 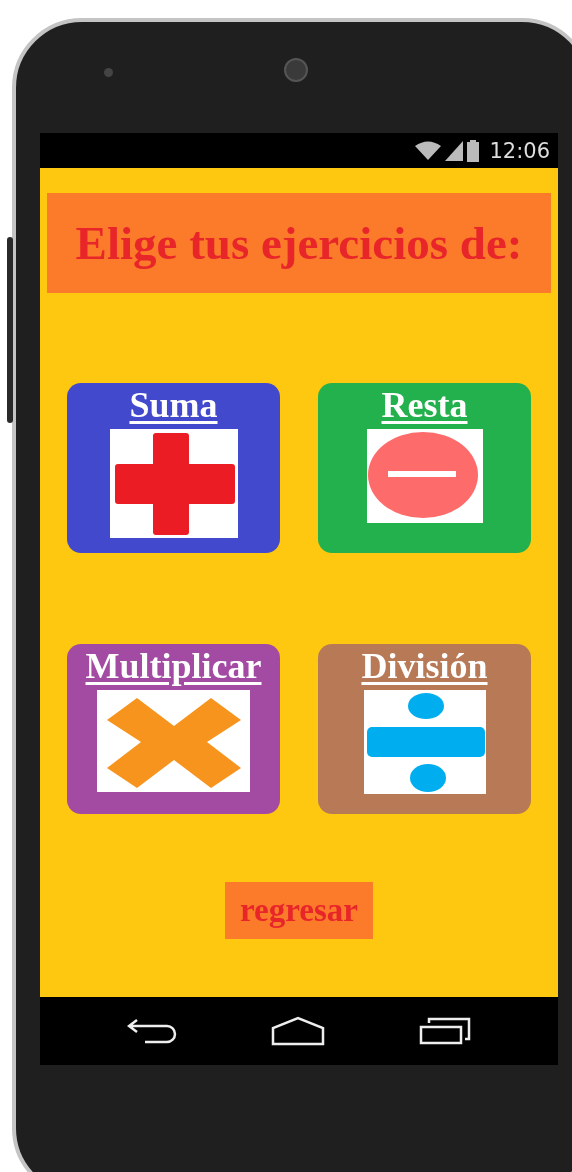 What do you see at coordinates (454, 150) in the screenshot?
I see `signal-icon` at bounding box center [454, 150].